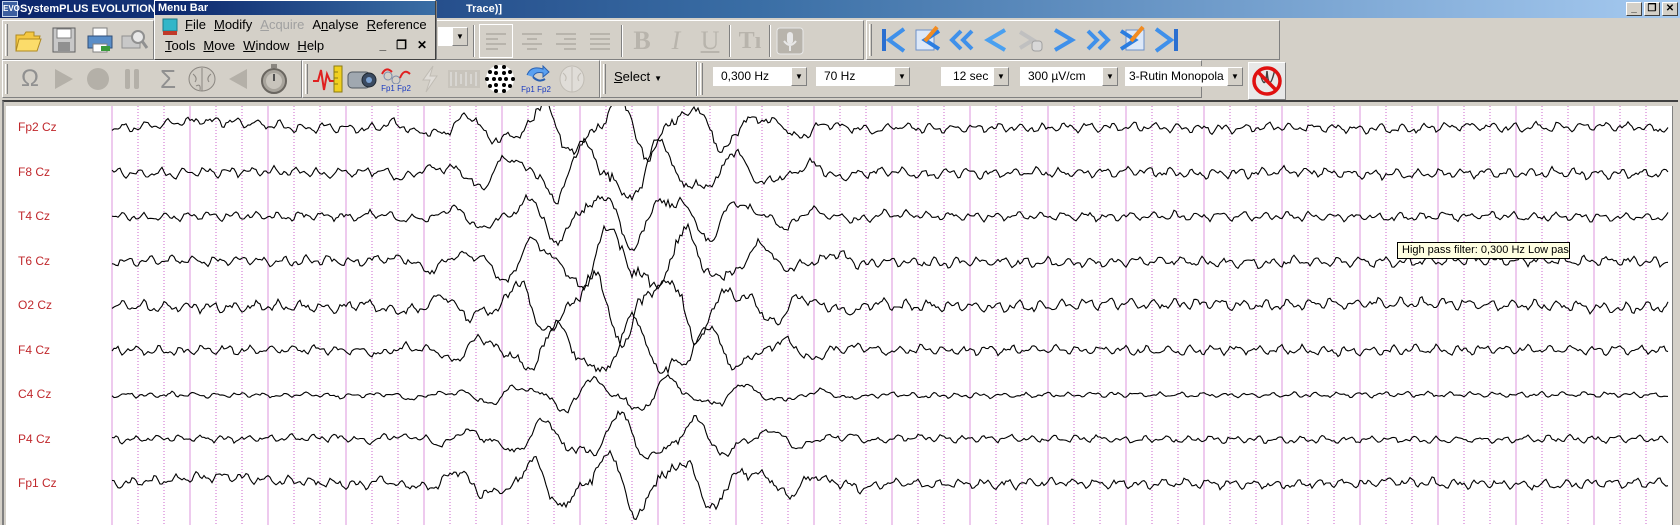  What do you see at coordinates (676, 41) in the screenshot?
I see `italic-button: I` at bounding box center [676, 41].